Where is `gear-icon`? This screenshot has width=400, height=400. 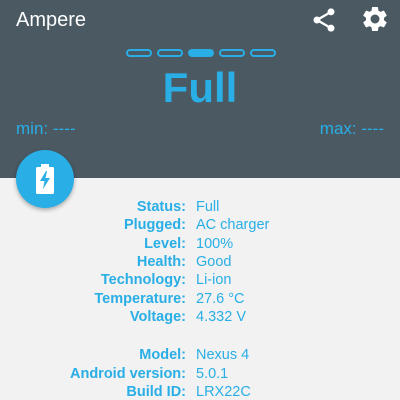 gear-icon is located at coordinates (375, 18).